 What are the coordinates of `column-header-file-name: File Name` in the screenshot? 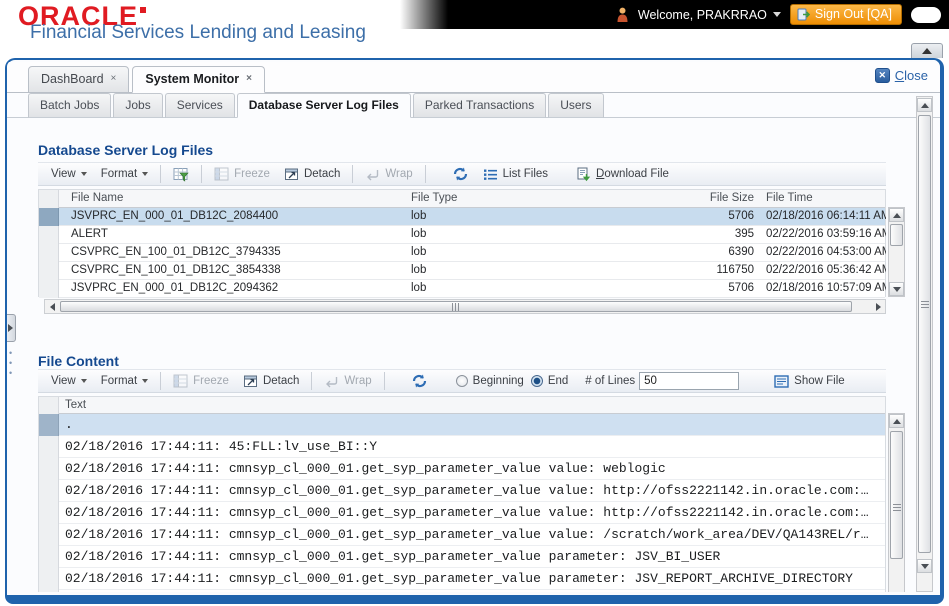 It's located at (97, 198).